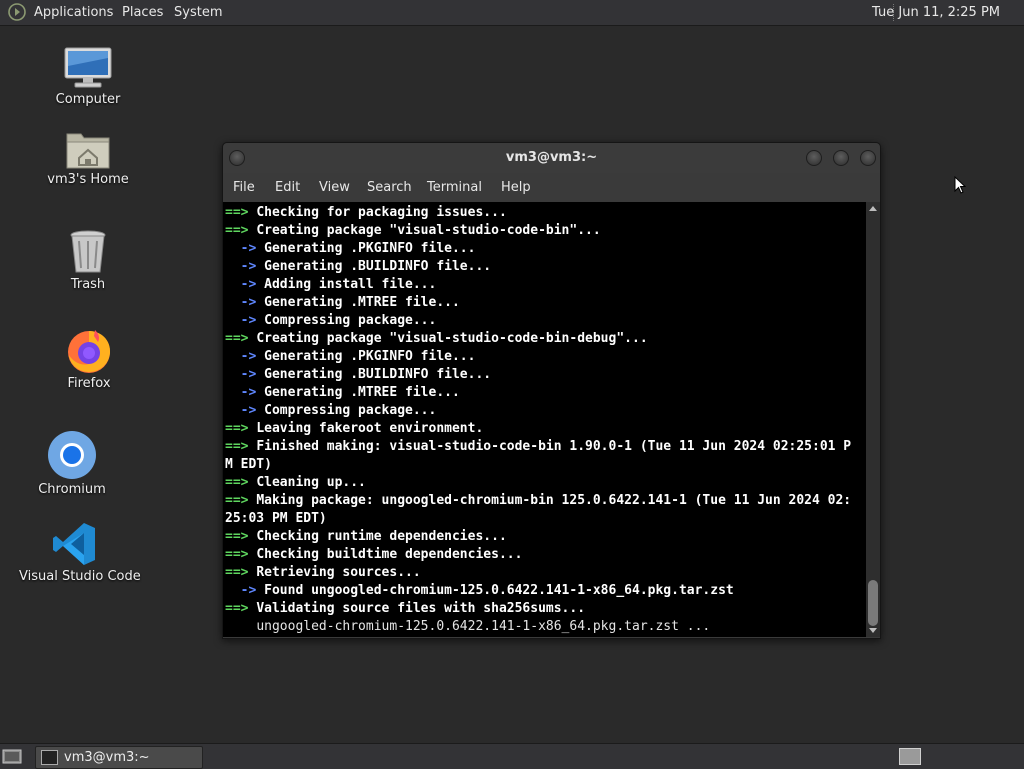  I want to click on terminal-line-text: M EDT), so click(248, 464).